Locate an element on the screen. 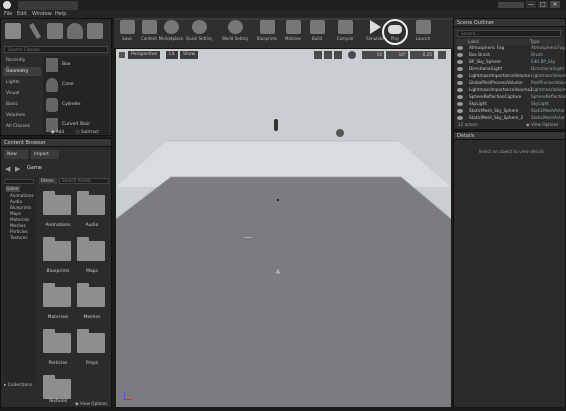  category-visual: Visual is located at coordinates (22, 93).